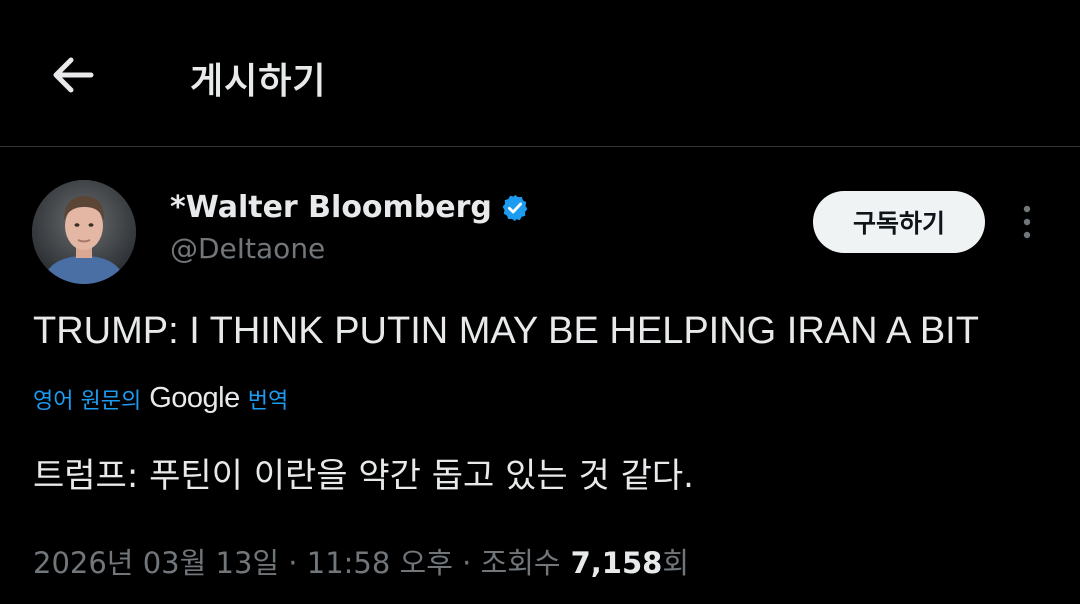 The width and height of the screenshot is (1080, 604). What do you see at coordinates (899, 222) in the screenshot?
I see `subscribe-button: 구독하기` at bounding box center [899, 222].